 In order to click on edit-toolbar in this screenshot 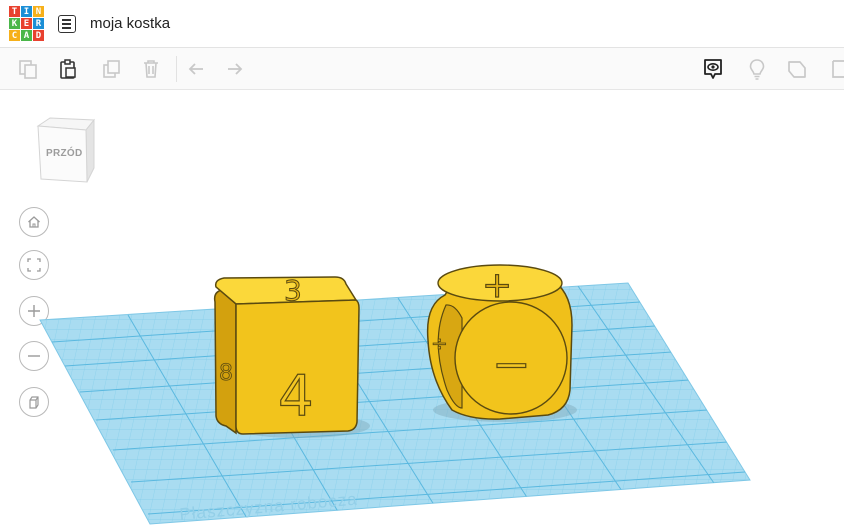, I will do `click(422, 69)`.